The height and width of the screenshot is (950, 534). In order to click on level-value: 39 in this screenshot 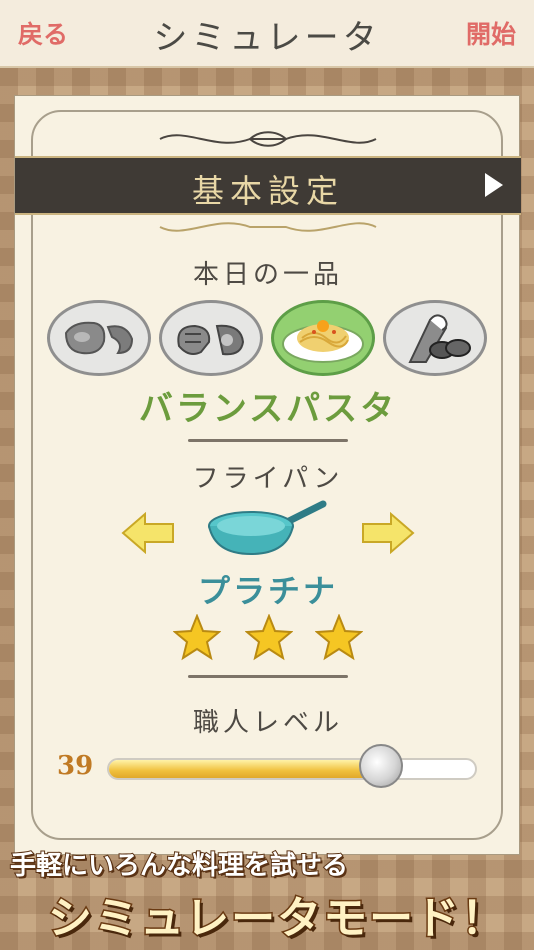, I will do `click(75, 766)`.